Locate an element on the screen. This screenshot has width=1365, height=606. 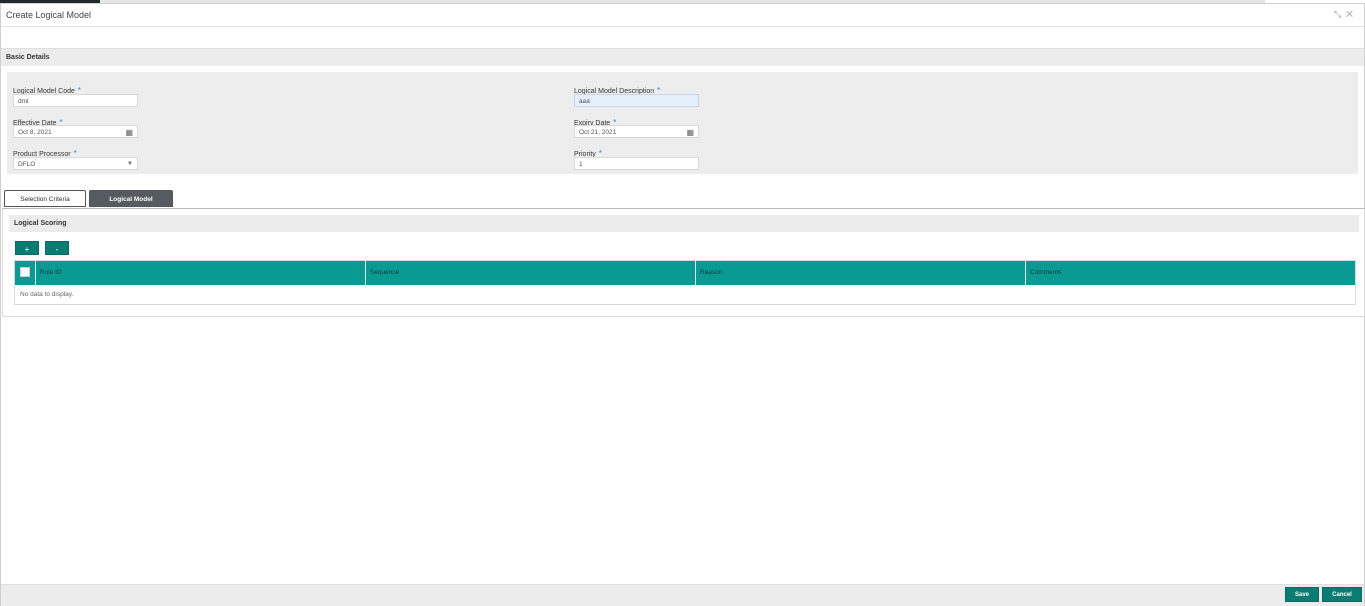
column-header-comments: Comments is located at coordinates (1190, 273).